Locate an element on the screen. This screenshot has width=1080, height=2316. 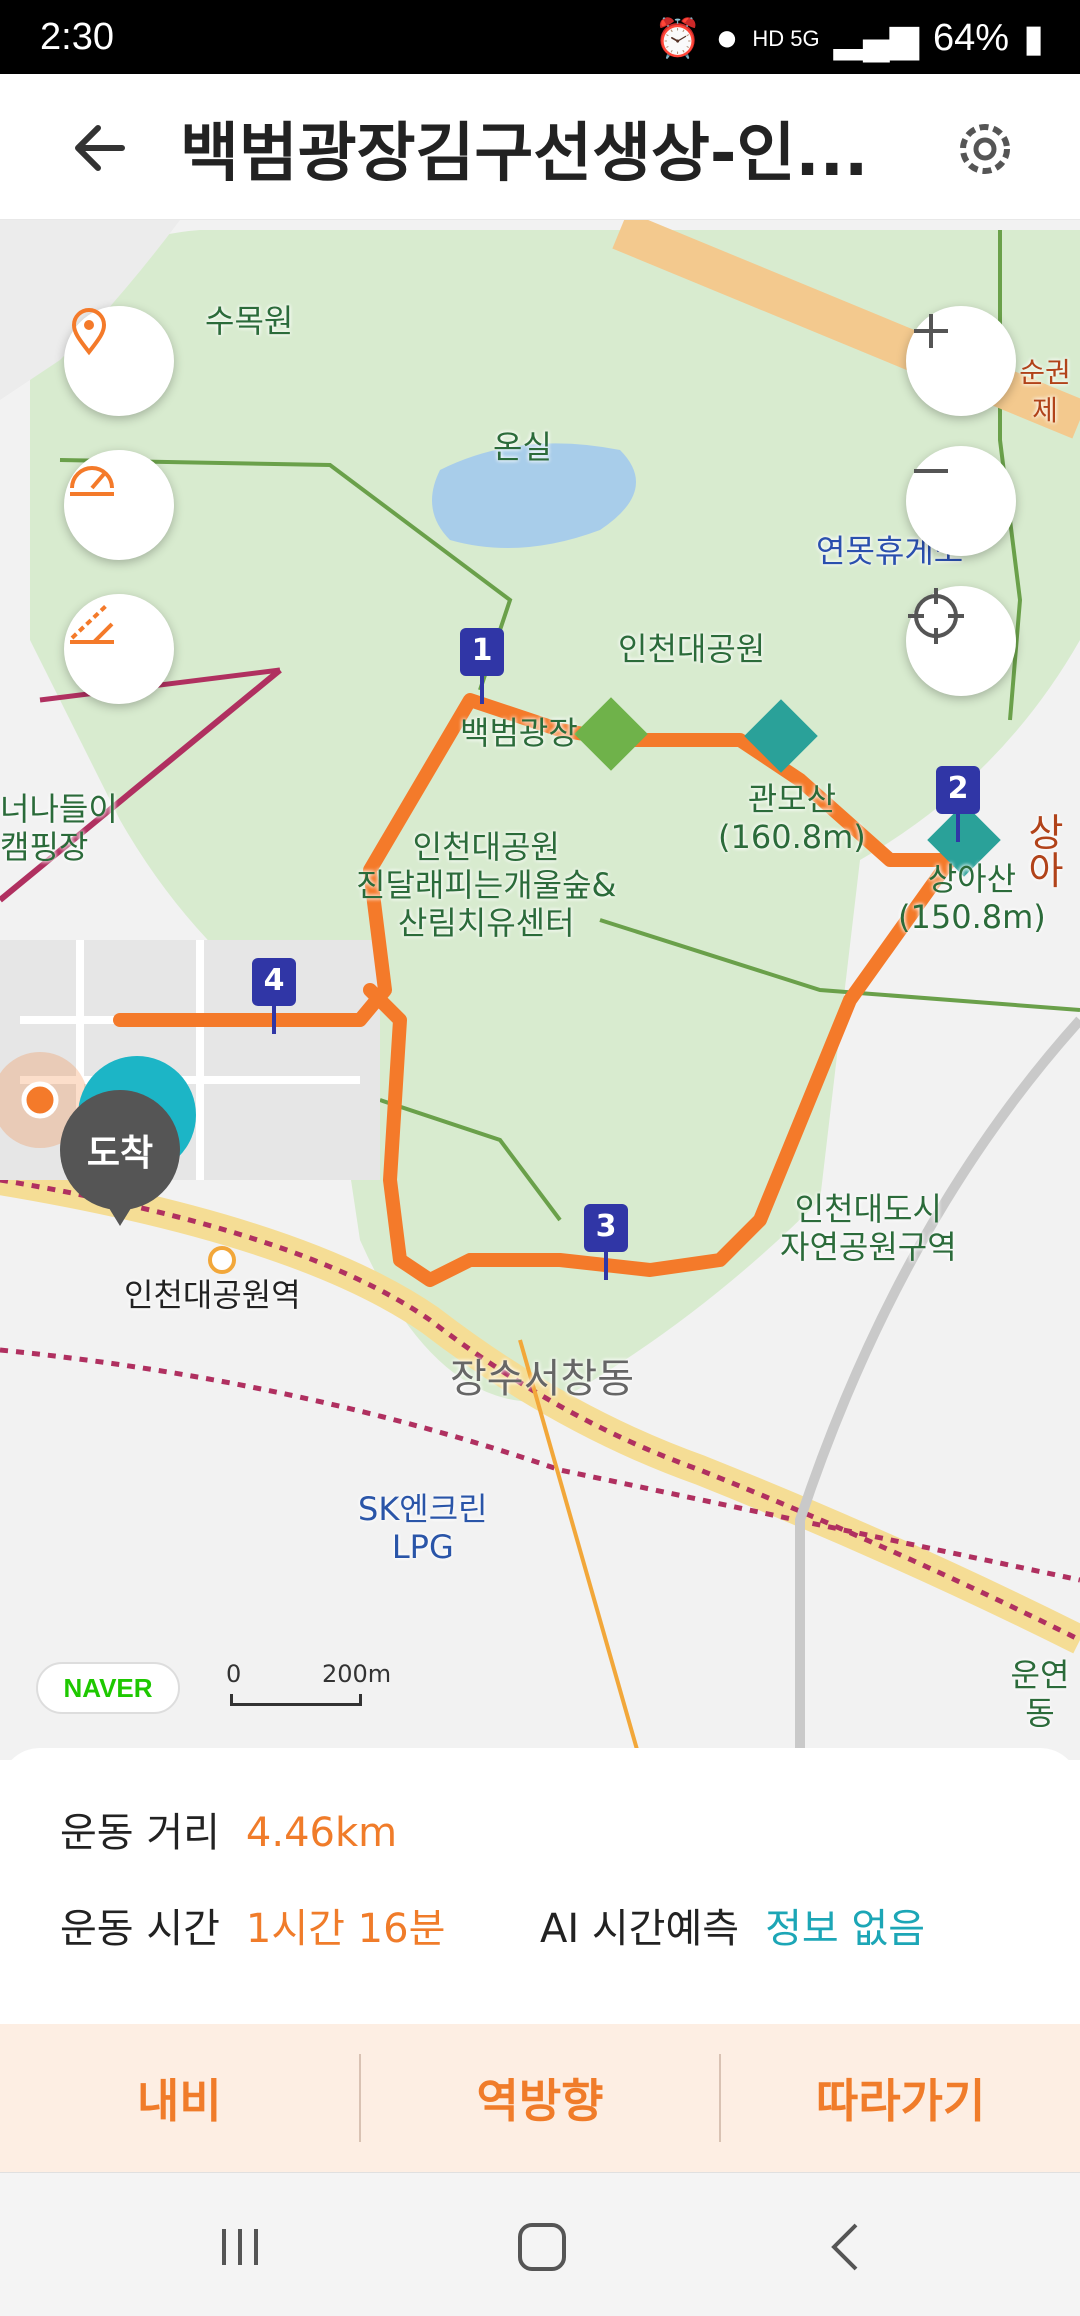
speedometer-icon is located at coordinates (92, 481).